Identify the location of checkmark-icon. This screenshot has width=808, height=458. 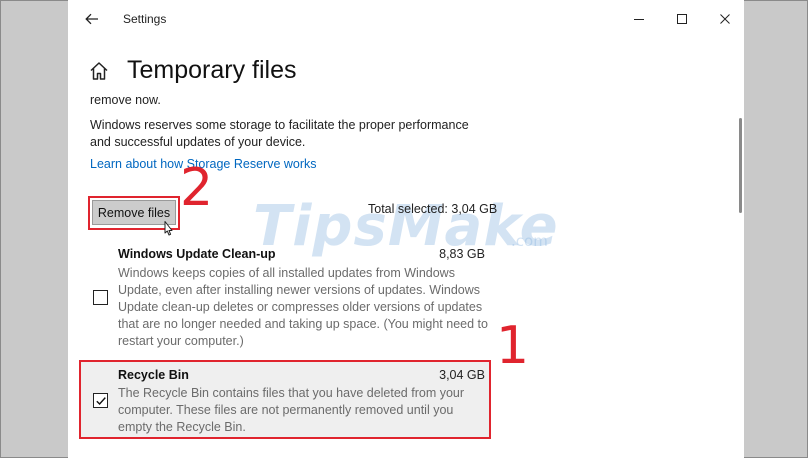
(100, 400).